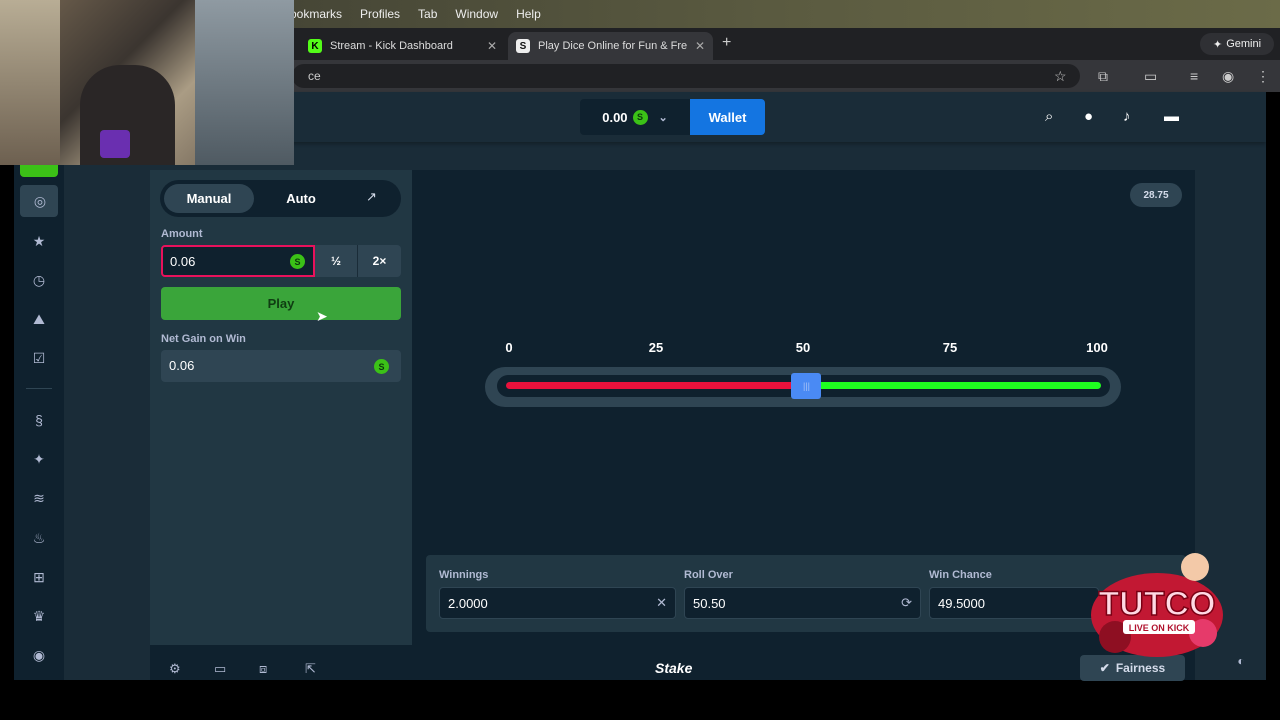  Describe the element at coordinates (115, 144) in the screenshot. I see `webcam-object` at that location.